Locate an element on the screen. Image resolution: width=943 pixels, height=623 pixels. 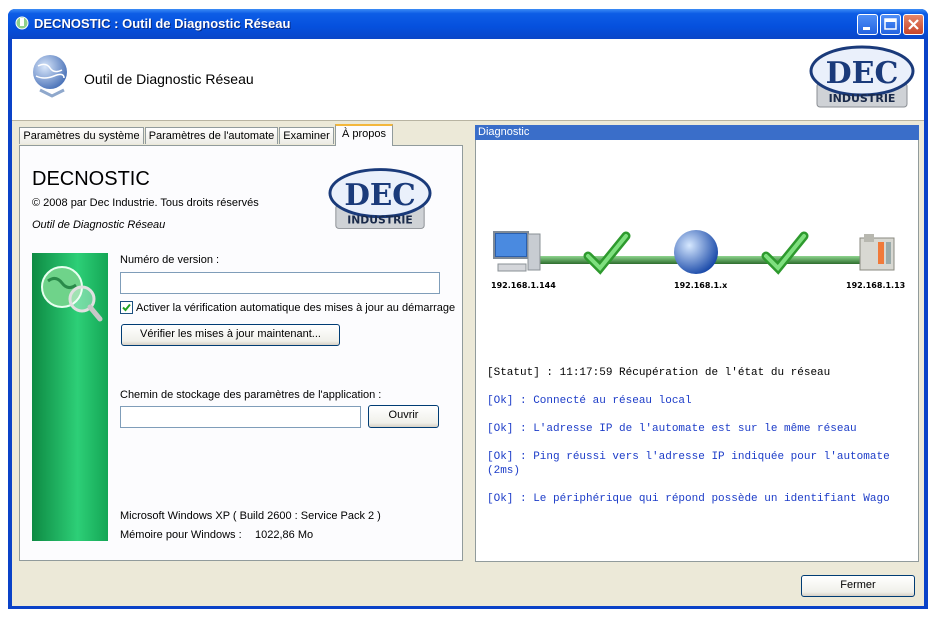
maximize-button is located at coordinates (890, 24).